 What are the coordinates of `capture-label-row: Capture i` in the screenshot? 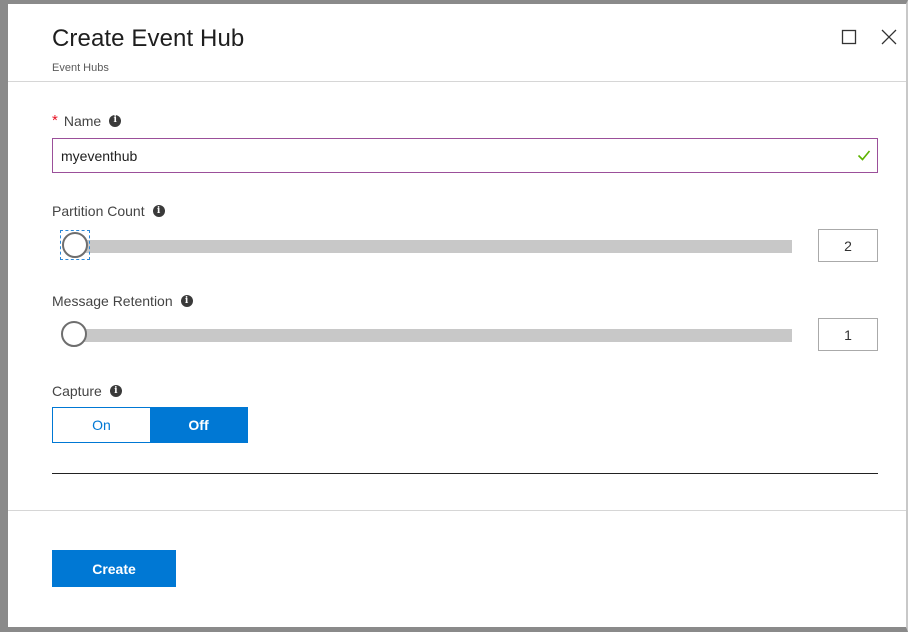 It's located at (87, 391).